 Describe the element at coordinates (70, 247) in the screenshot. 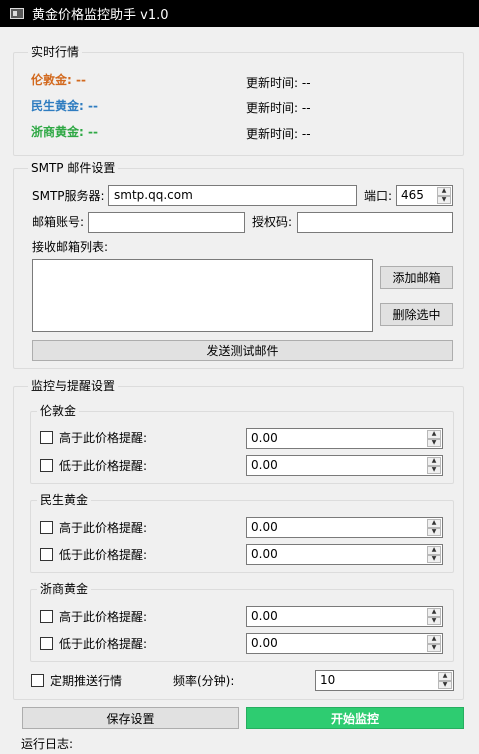

I see `recipients-label: 接收邮箱列表:` at that location.